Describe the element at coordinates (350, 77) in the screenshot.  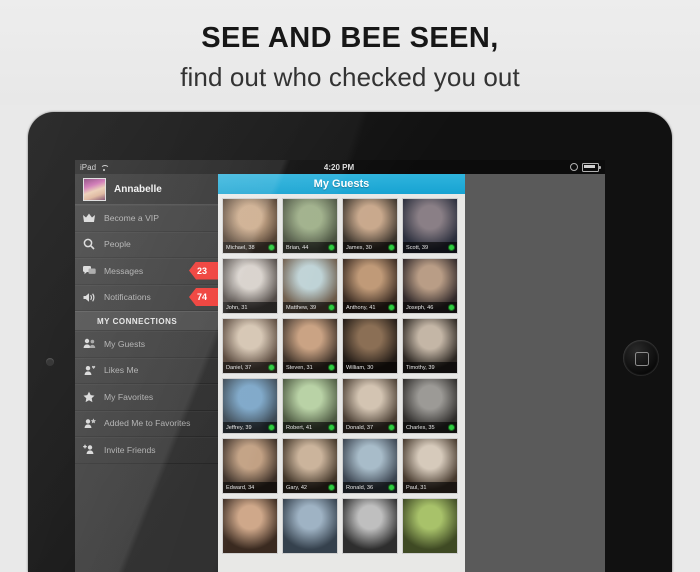
I see `headline-line-2: find out who checked you out` at that location.